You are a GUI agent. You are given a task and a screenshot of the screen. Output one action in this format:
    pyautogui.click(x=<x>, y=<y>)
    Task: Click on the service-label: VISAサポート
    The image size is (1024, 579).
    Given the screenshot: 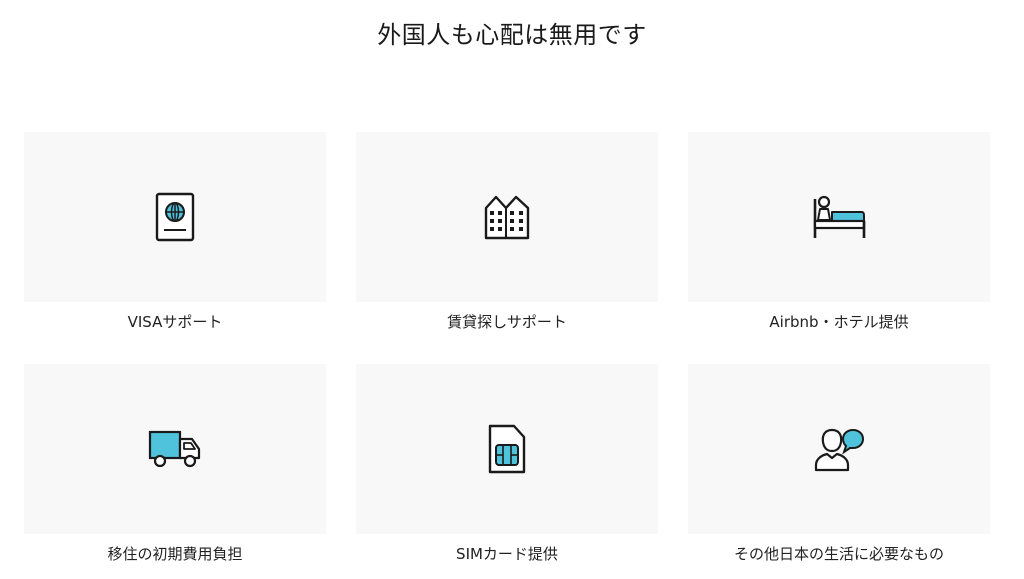 What is the action you would take?
    pyautogui.click(x=175, y=322)
    